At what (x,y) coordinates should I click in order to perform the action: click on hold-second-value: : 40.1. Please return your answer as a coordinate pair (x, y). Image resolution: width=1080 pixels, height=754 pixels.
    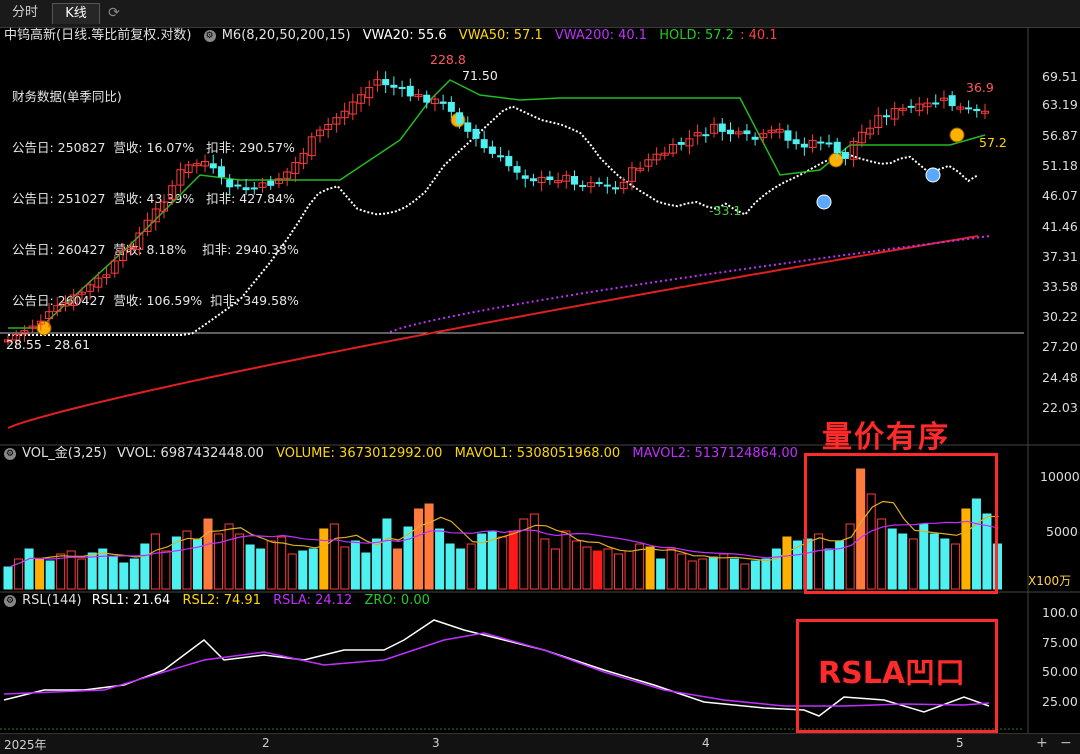
    Looking at the image, I should click on (759, 35).